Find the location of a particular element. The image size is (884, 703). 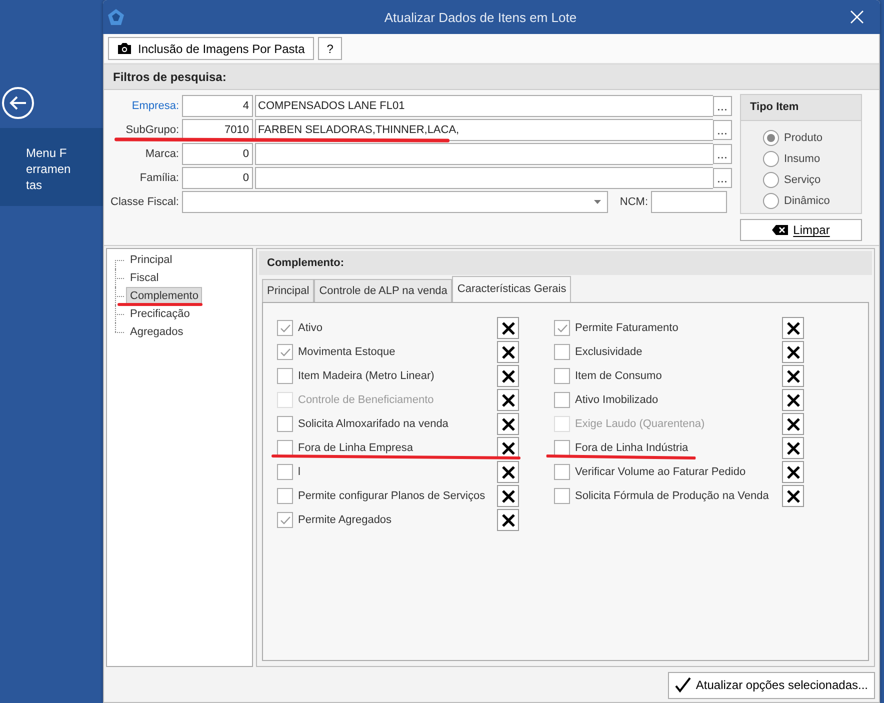

checkbox: Ativo is located at coordinates (387, 328).